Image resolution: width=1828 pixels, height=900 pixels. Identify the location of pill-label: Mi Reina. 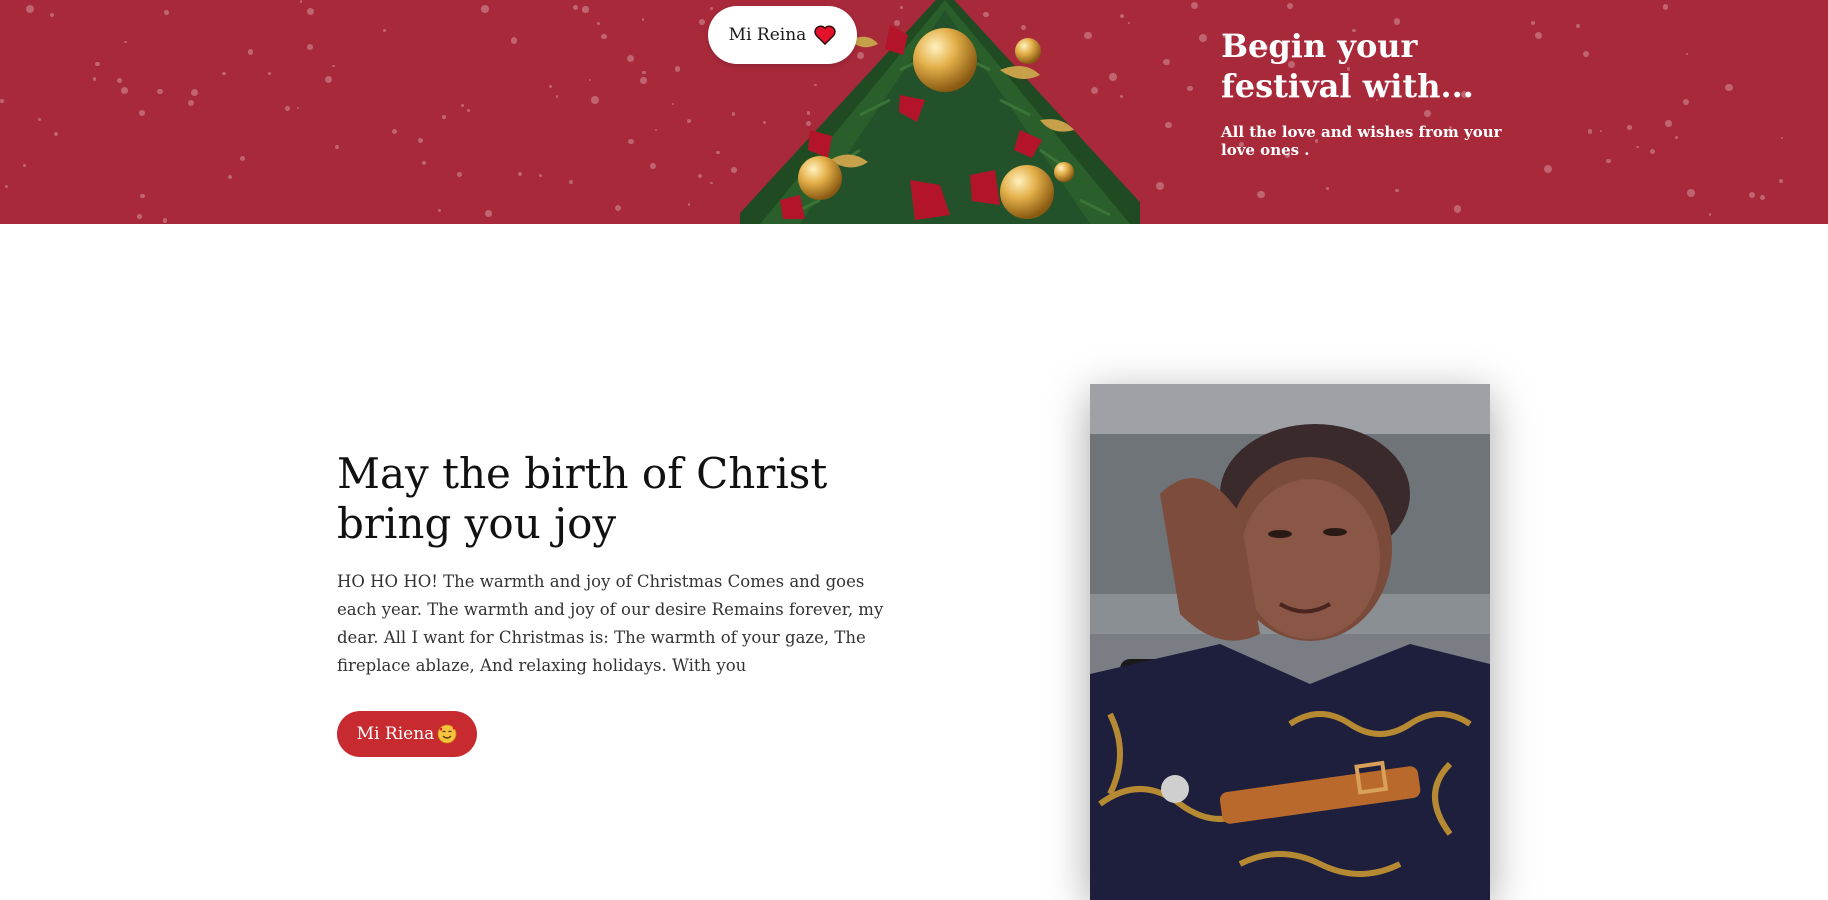
(767, 35).